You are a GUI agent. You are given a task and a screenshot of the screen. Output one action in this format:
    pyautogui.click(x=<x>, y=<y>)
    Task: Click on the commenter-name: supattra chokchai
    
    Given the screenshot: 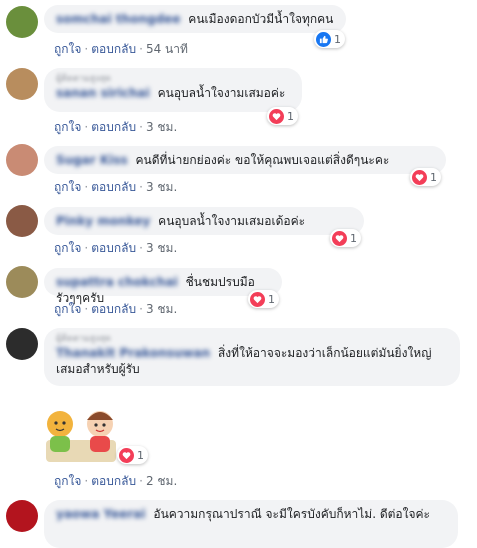 What is the action you would take?
    pyautogui.click(x=117, y=282)
    